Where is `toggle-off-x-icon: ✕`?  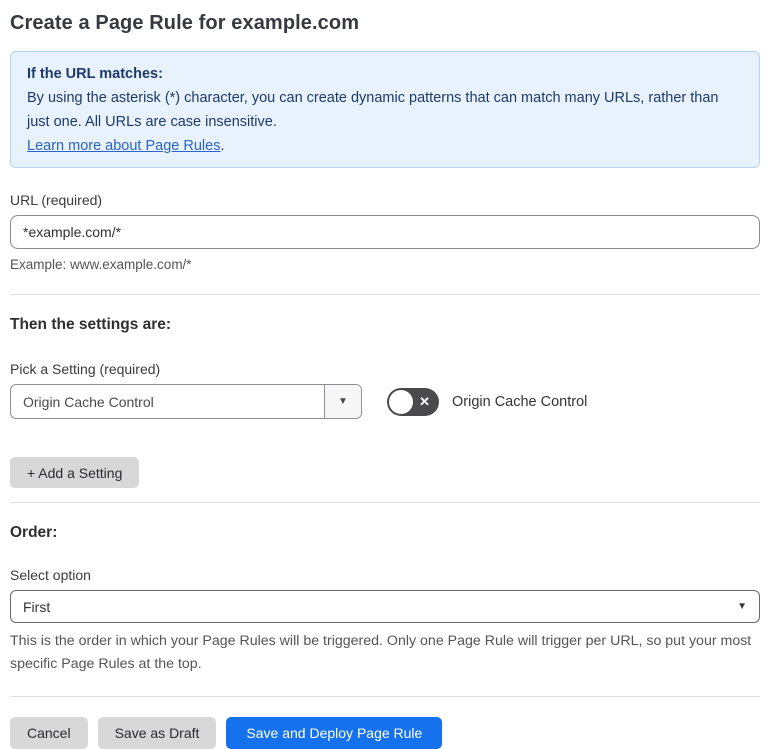 toggle-off-x-icon: ✕ is located at coordinates (424, 401).